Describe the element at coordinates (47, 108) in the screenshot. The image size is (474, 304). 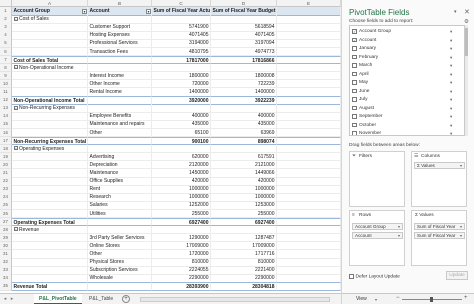
I see `group-label: Non-Recurring Expenses` at that location.